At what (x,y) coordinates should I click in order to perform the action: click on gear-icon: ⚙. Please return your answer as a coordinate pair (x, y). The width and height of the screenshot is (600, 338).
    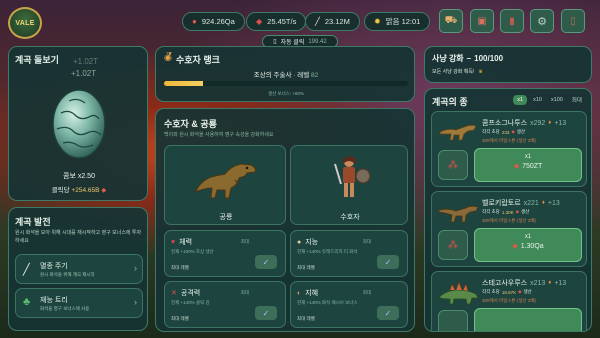
    Looking at the image, I should click on (542, 21).